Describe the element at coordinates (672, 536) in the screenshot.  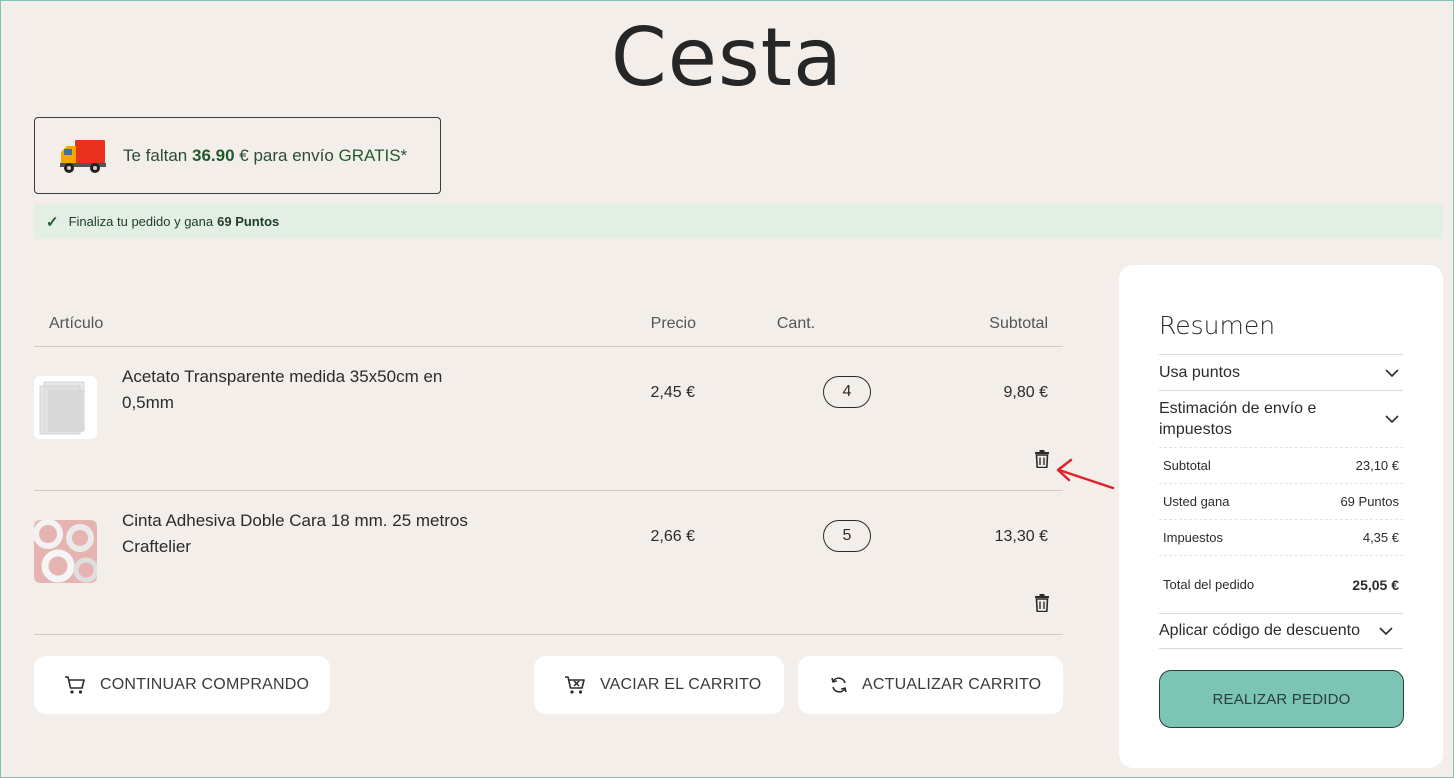
I see `product-price: 2,66 €` at that location.